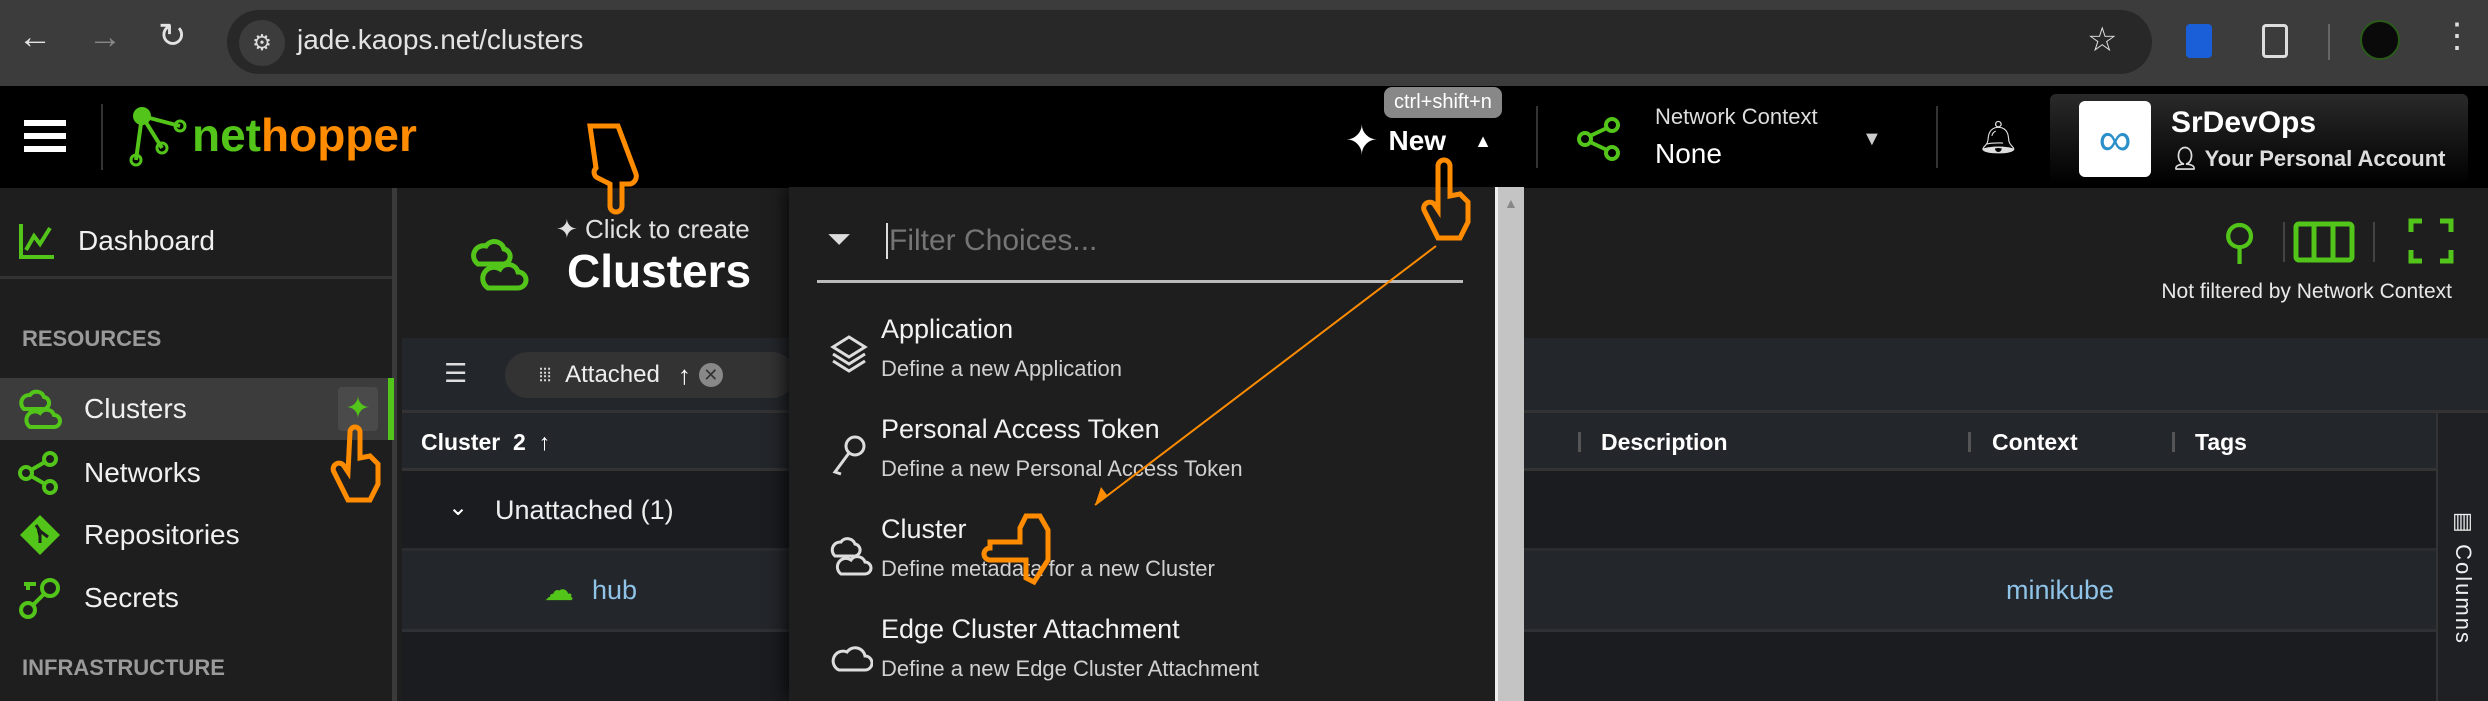  What do you see at coordinates (710, 375) in the screenshot?
I see `remove-chip-icon: ✕` at bounding box center [710, 375].